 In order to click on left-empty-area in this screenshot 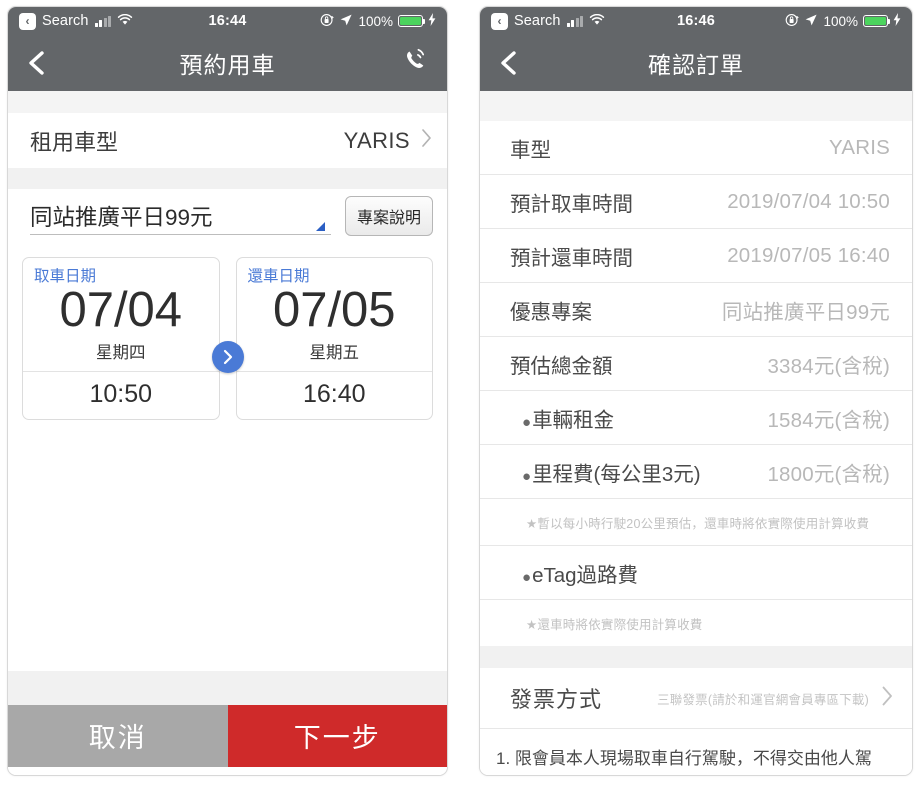, I will do `click(227, 554)`.